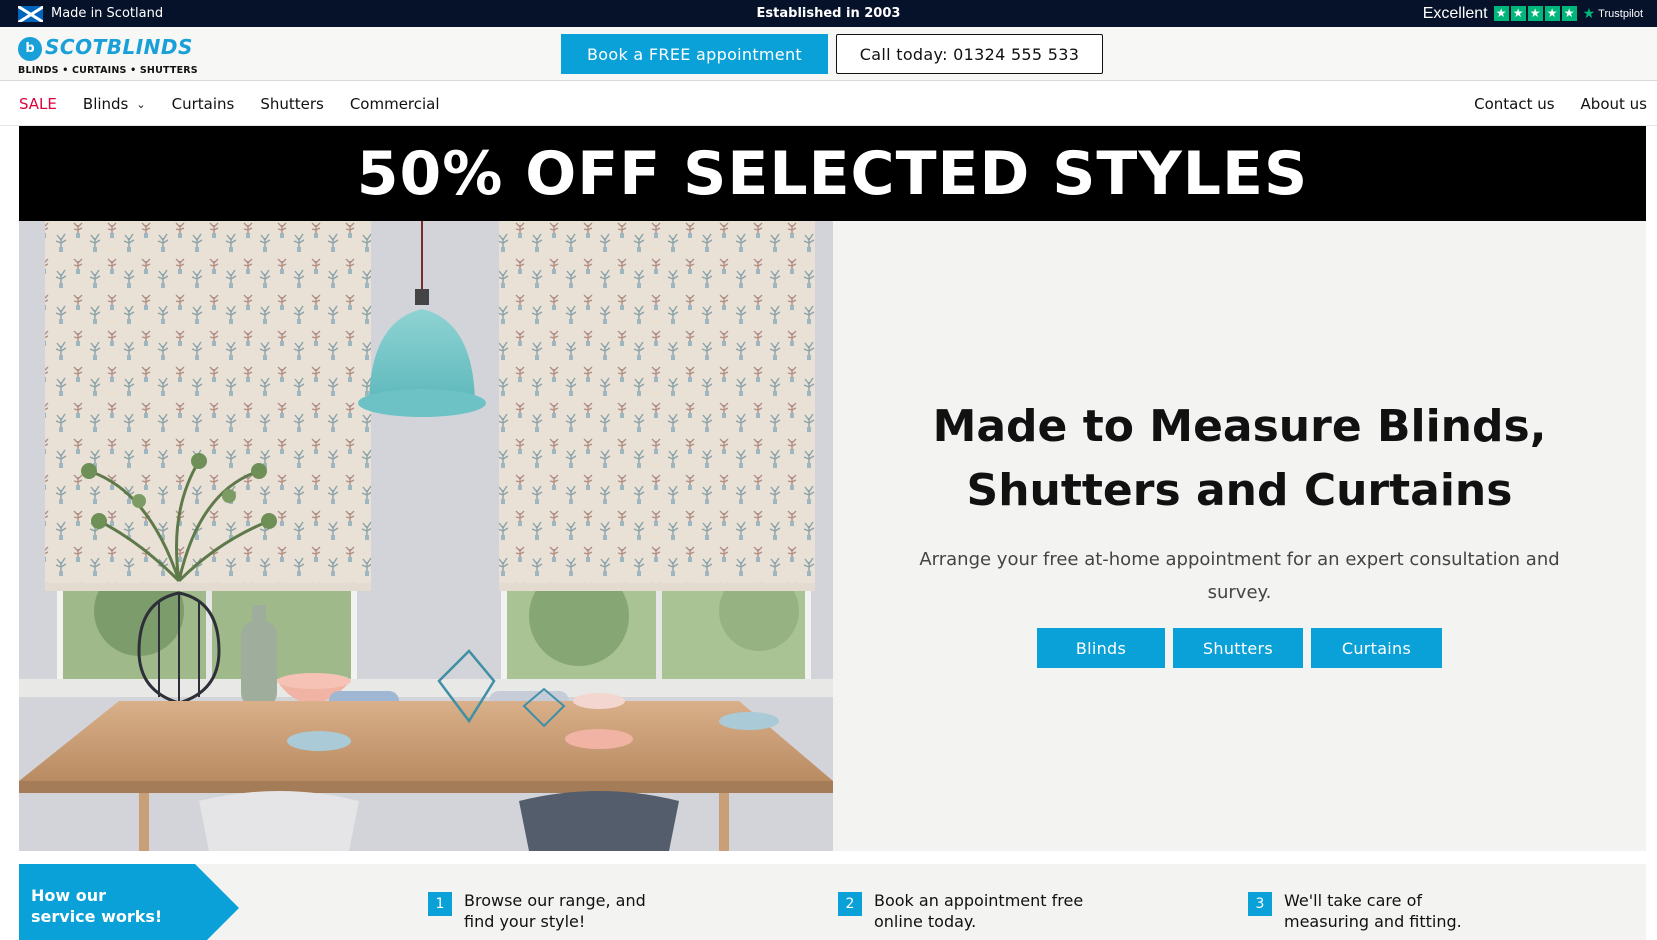 This screenshot has height=940, width=1657. Describe the element at coordinates (850, 904) in the screenshot. I see `step-number: 2` at that location.